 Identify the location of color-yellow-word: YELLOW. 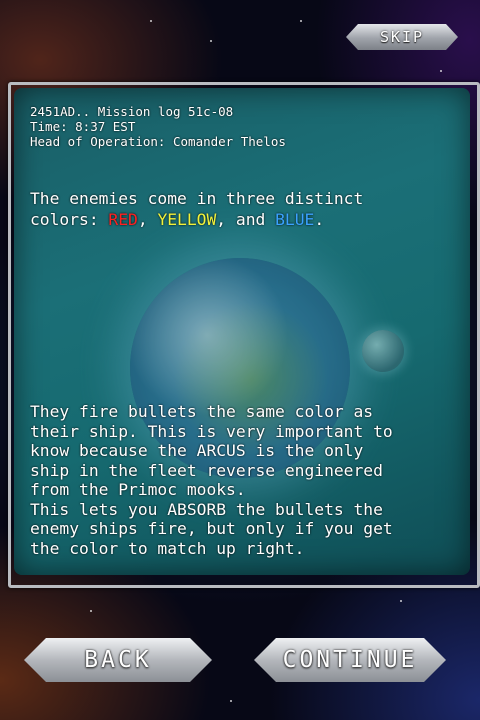
(187, 219).